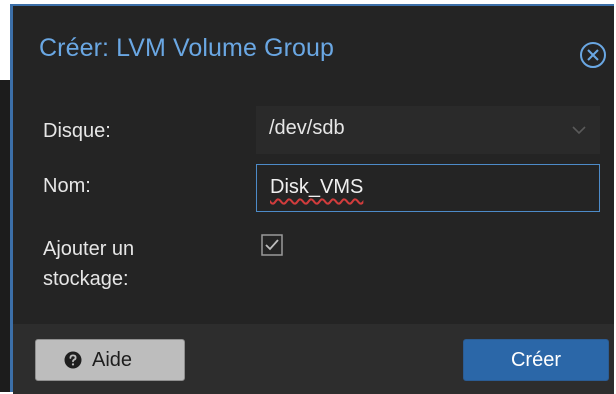  I want to click on add-storage-label-line1: Ajouter un, so click(89, 249).